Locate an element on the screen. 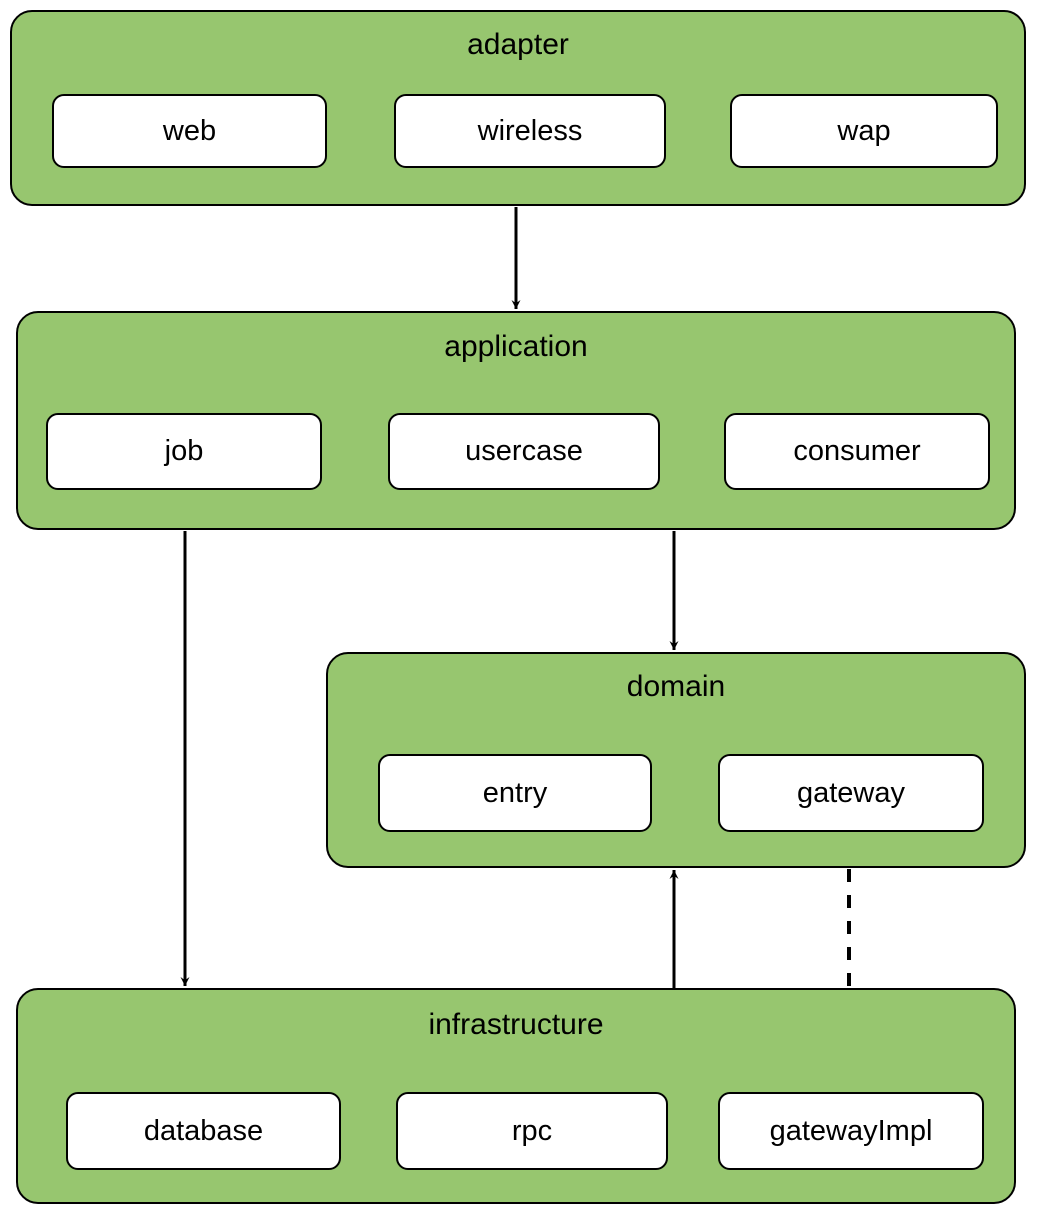 Image resolution: width=1038 pixels, height=1226 pixels. node-label-database: database is located at coordinates (203, 1130).